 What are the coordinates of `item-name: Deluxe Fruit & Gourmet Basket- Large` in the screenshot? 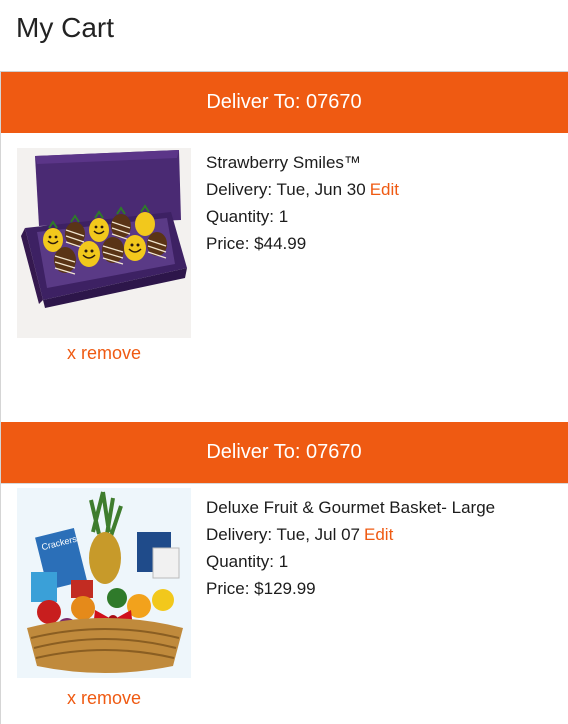 It's located at (351, 507).